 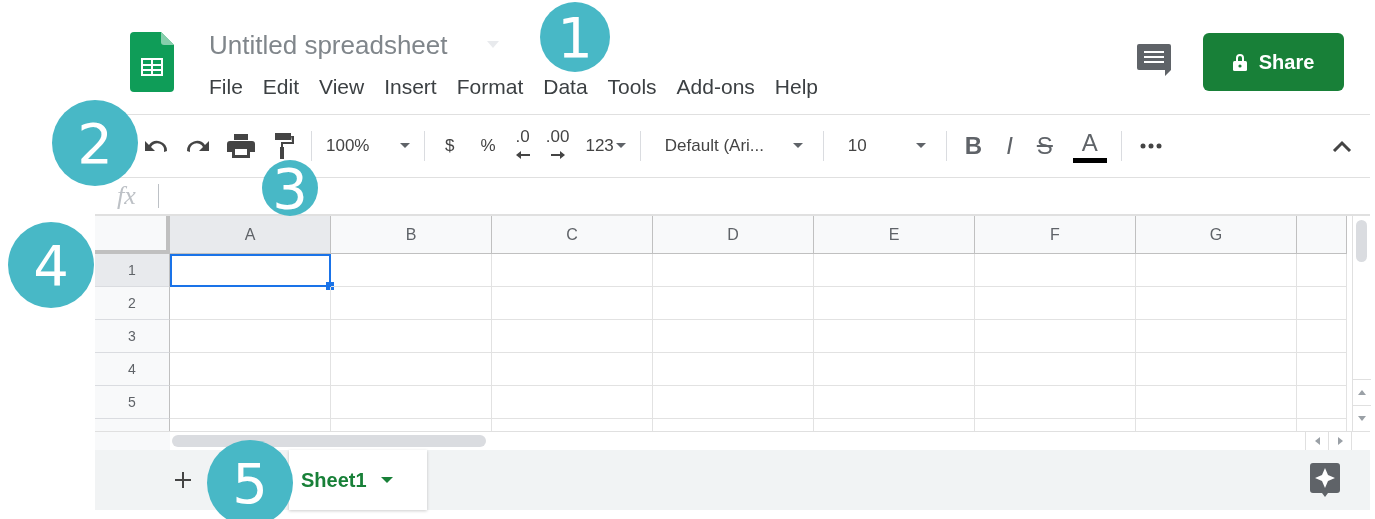 I want to click on row-header, so click(x=132, y=425).